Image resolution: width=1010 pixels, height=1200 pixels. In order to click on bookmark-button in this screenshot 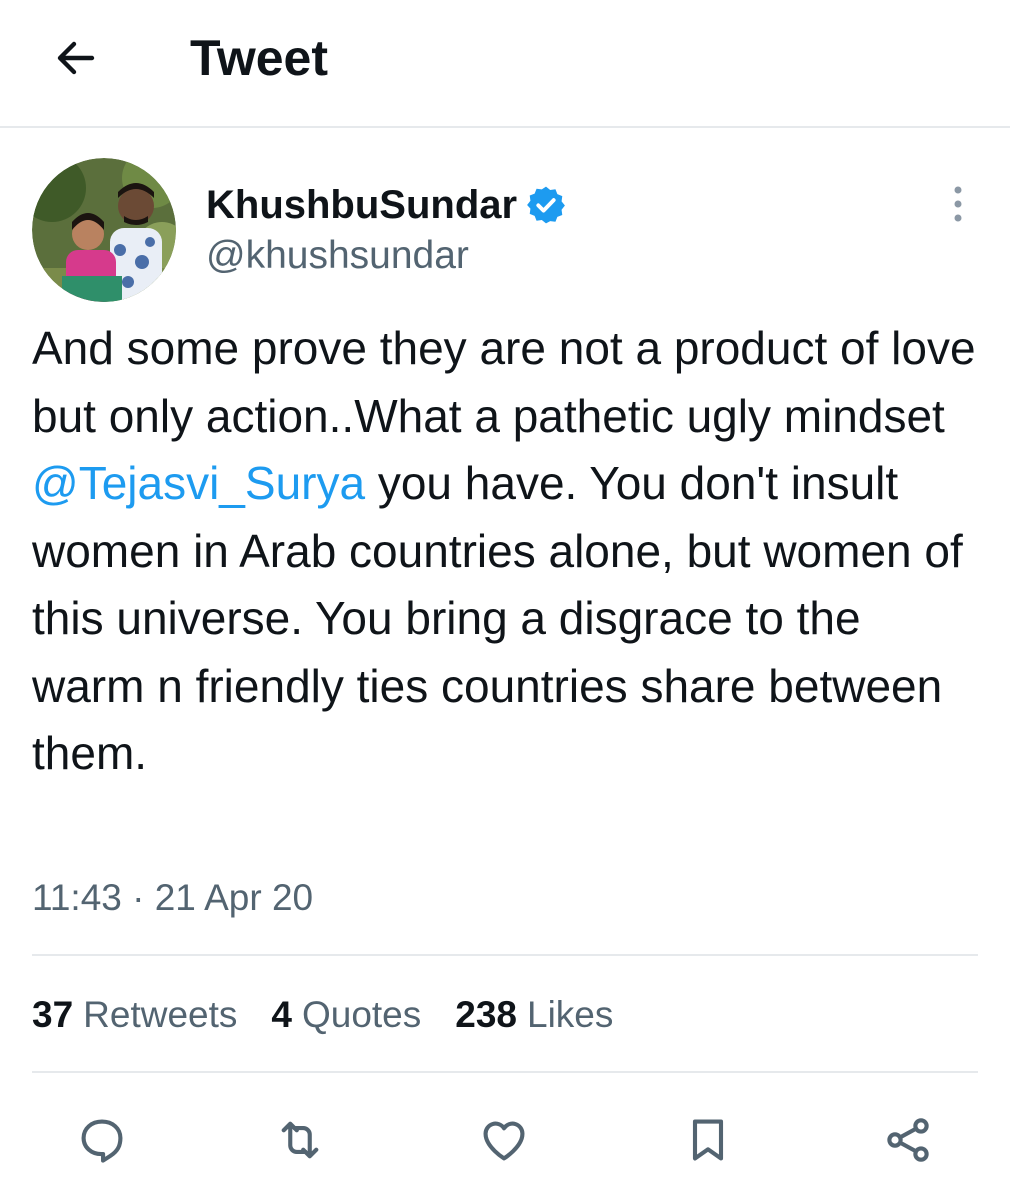, I will do `click(708, 1140)`.